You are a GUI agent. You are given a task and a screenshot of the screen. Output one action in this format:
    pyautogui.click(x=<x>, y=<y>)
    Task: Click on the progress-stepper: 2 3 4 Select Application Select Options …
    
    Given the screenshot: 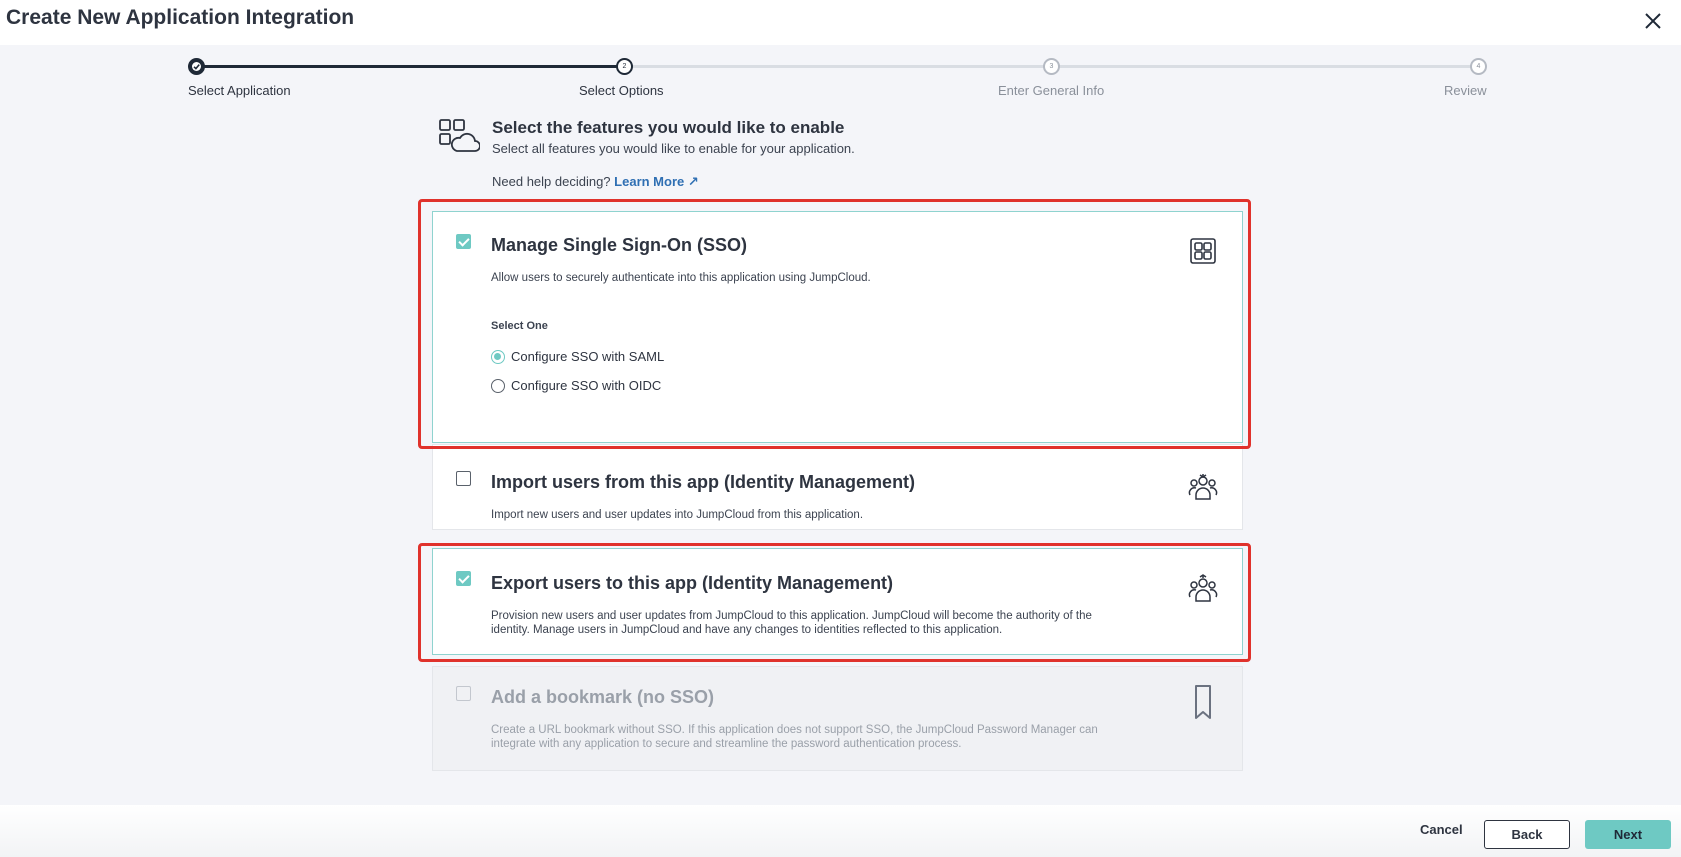 What is the action you would take?
    pyautogui.click(x=840, y=80)
    